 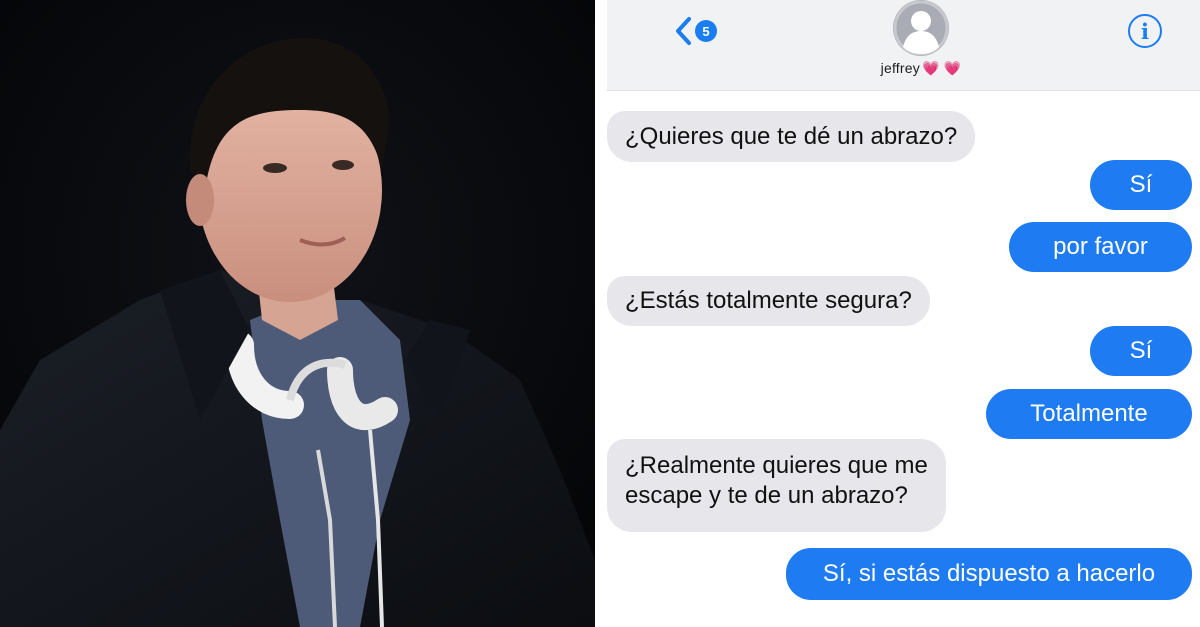 I want to click on contact-name: jeffrey 💗 💗, so click(x=921, y=68).